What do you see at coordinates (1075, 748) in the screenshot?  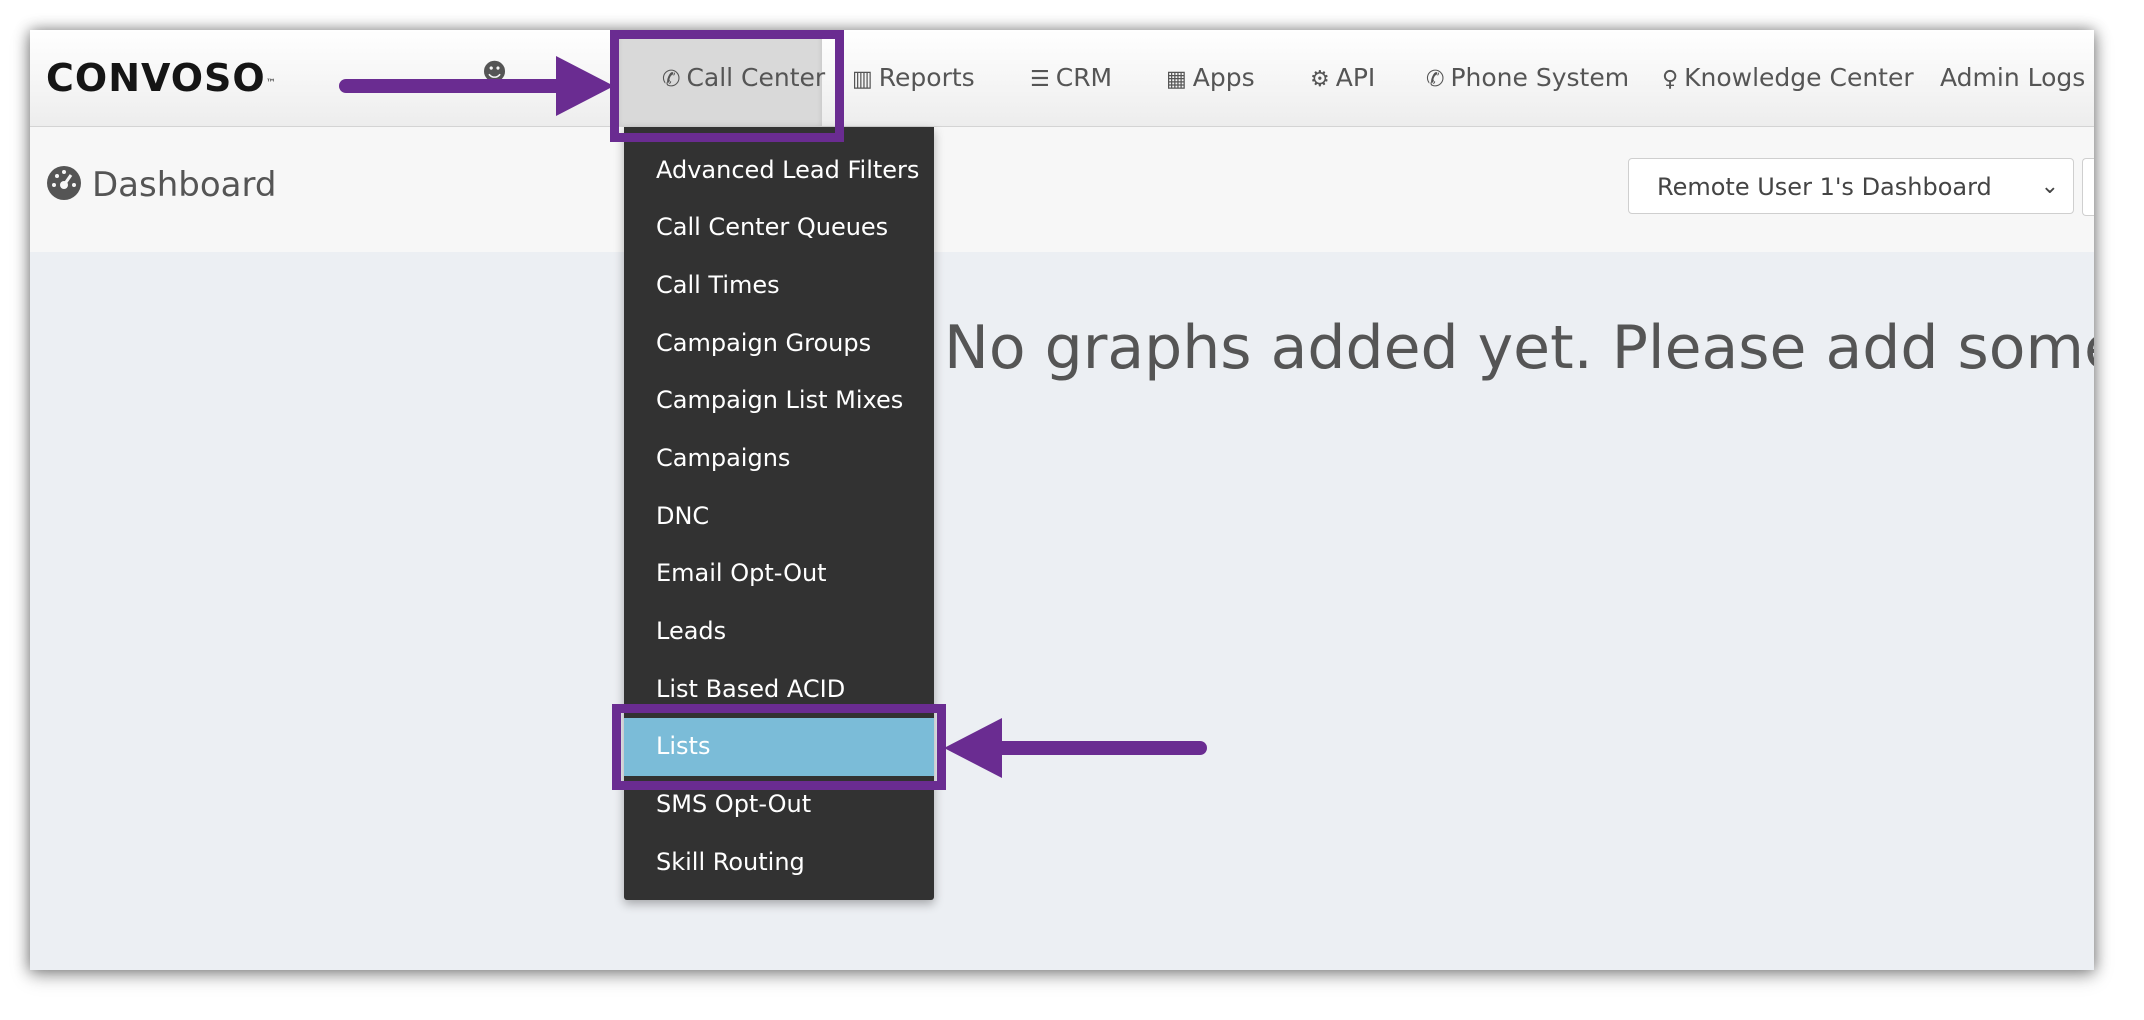 I see `arrow-to-lists` at bounding box center [1075, 748].